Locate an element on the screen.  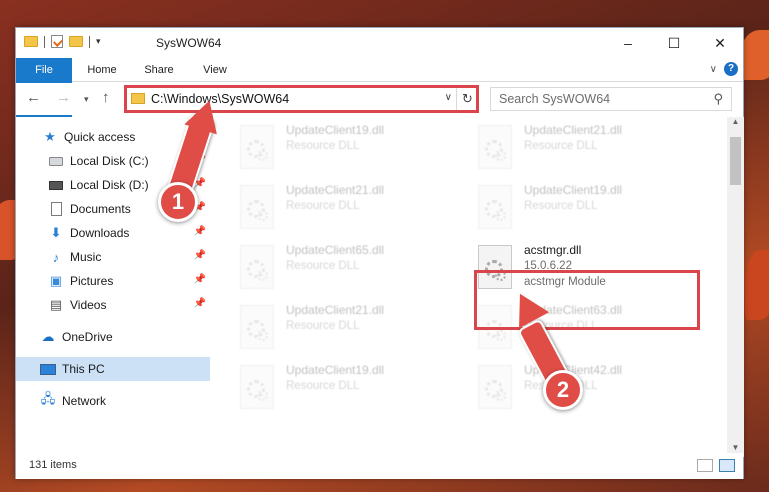
expand-ribbon-chevron-icon: ∨ is located at coordinates (713, 69).